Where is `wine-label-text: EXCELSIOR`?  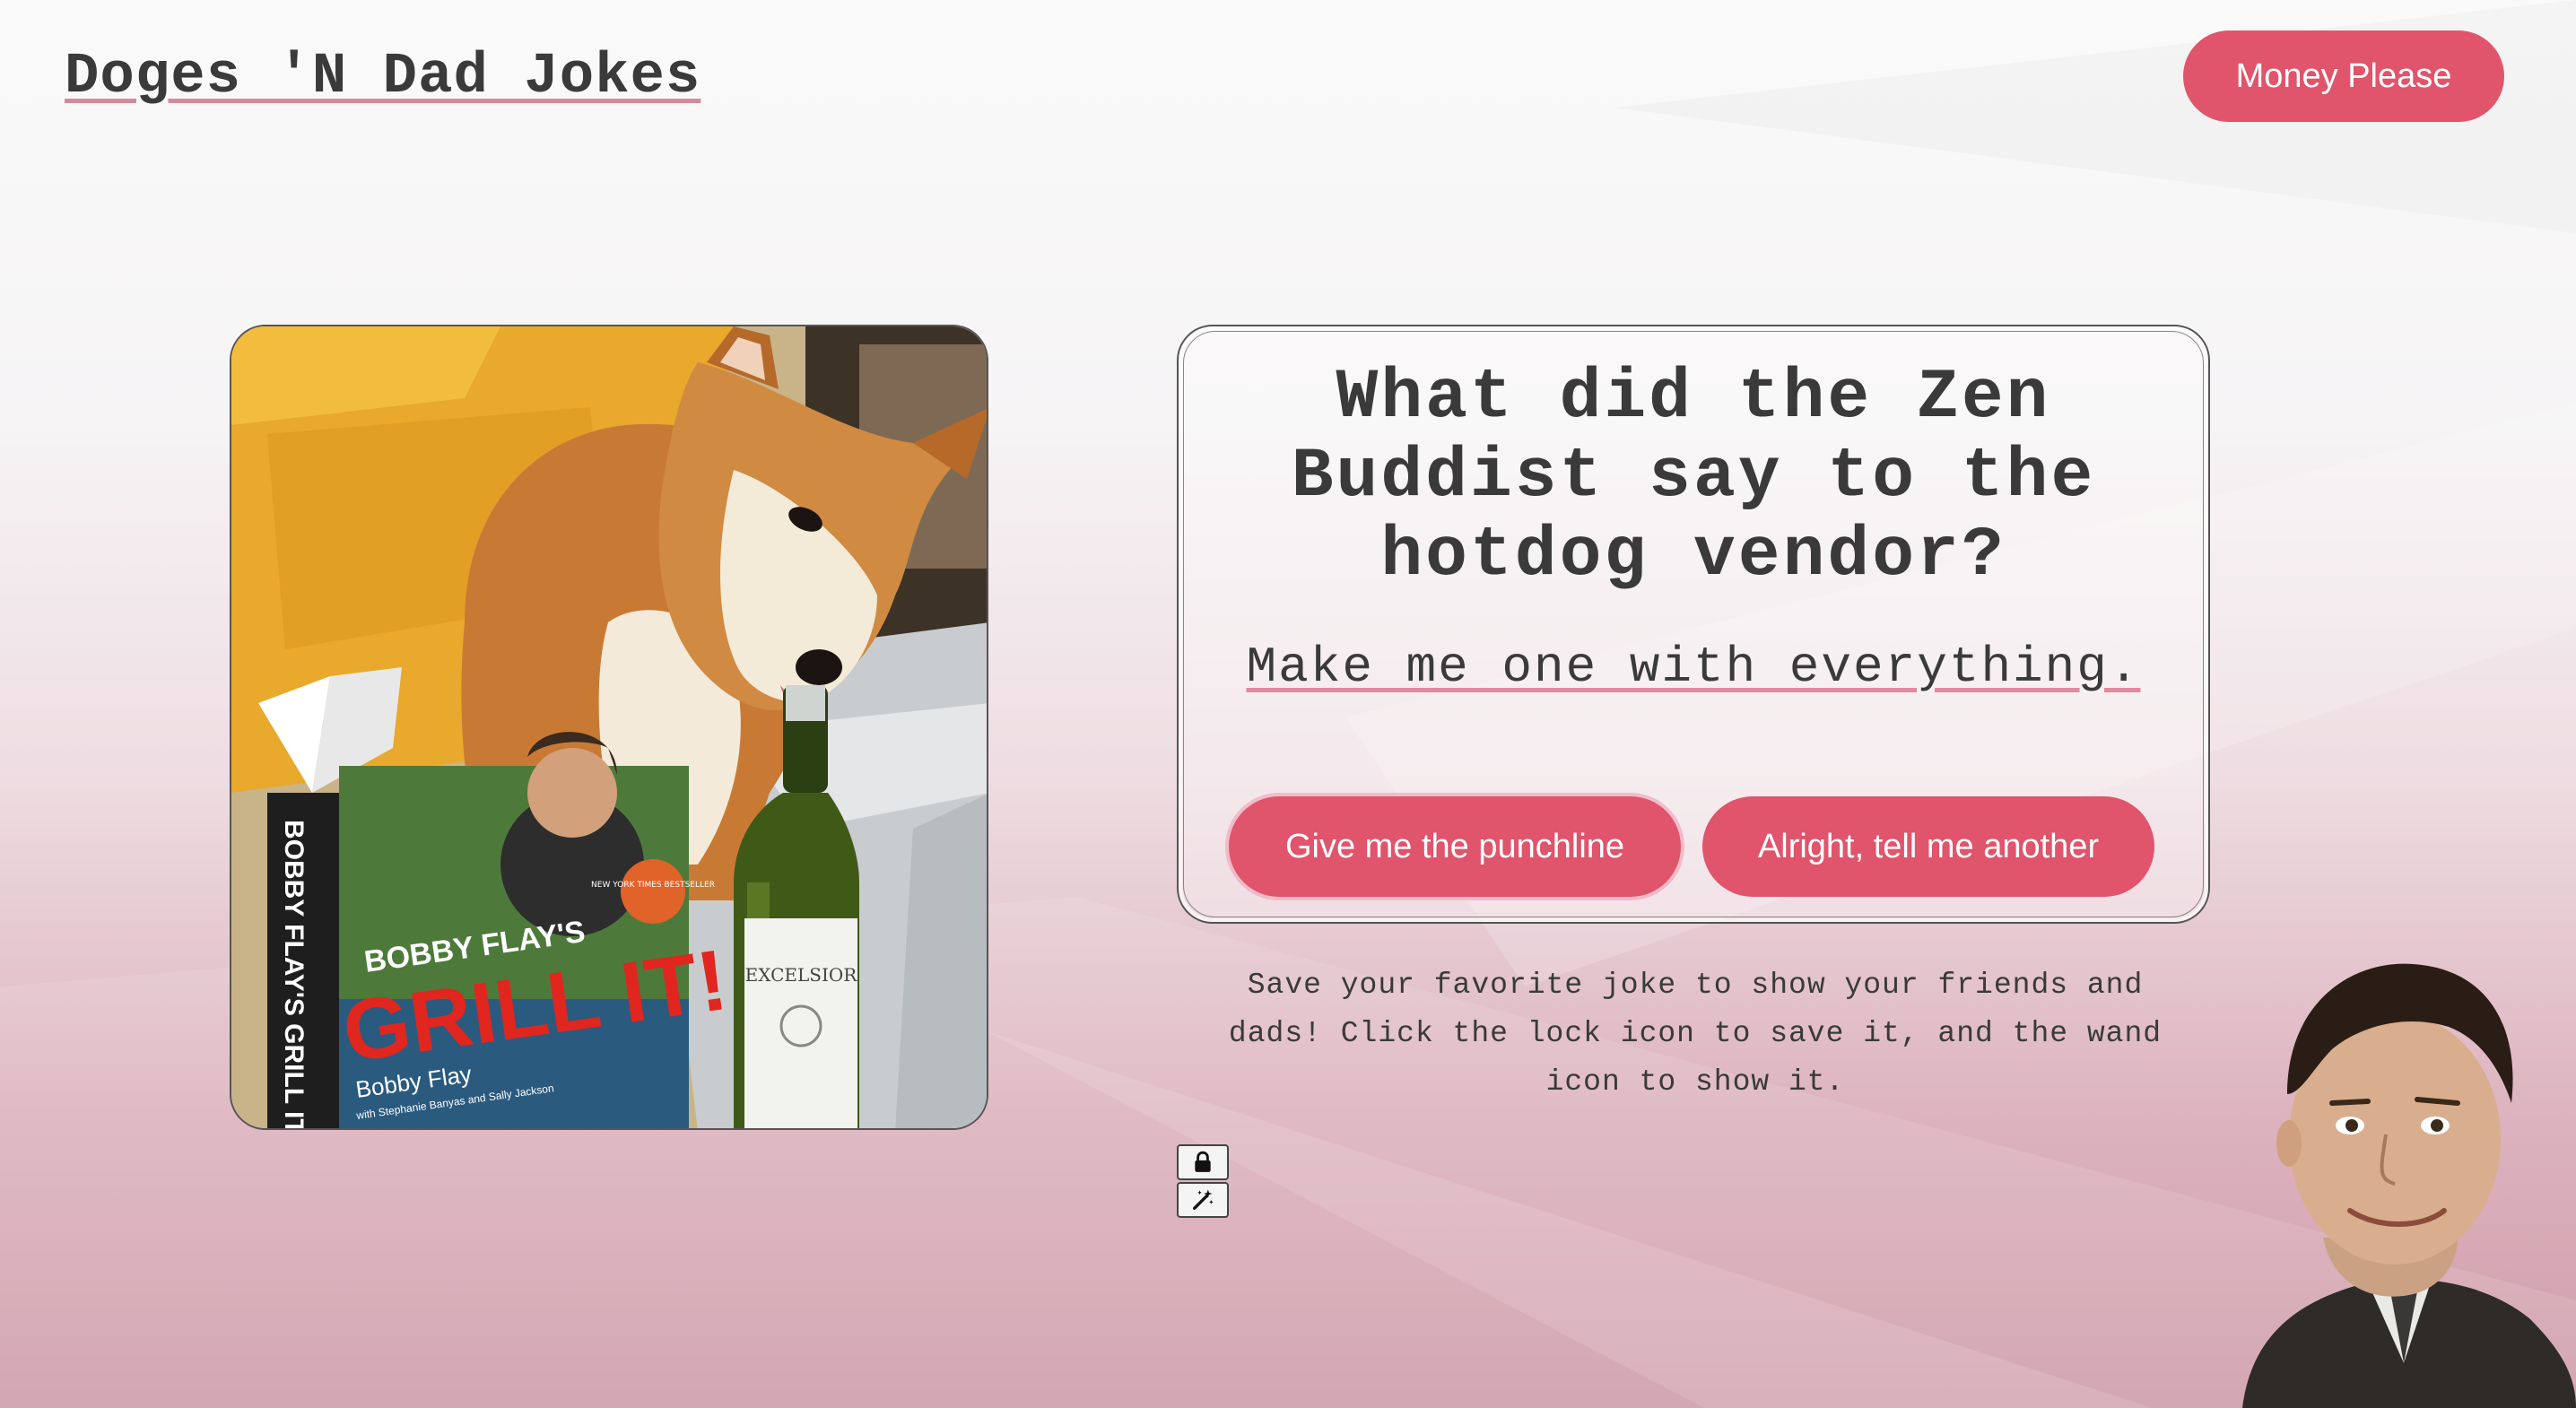 wine-label-text: EXCELSIOR is located at coordinates (801, 975).